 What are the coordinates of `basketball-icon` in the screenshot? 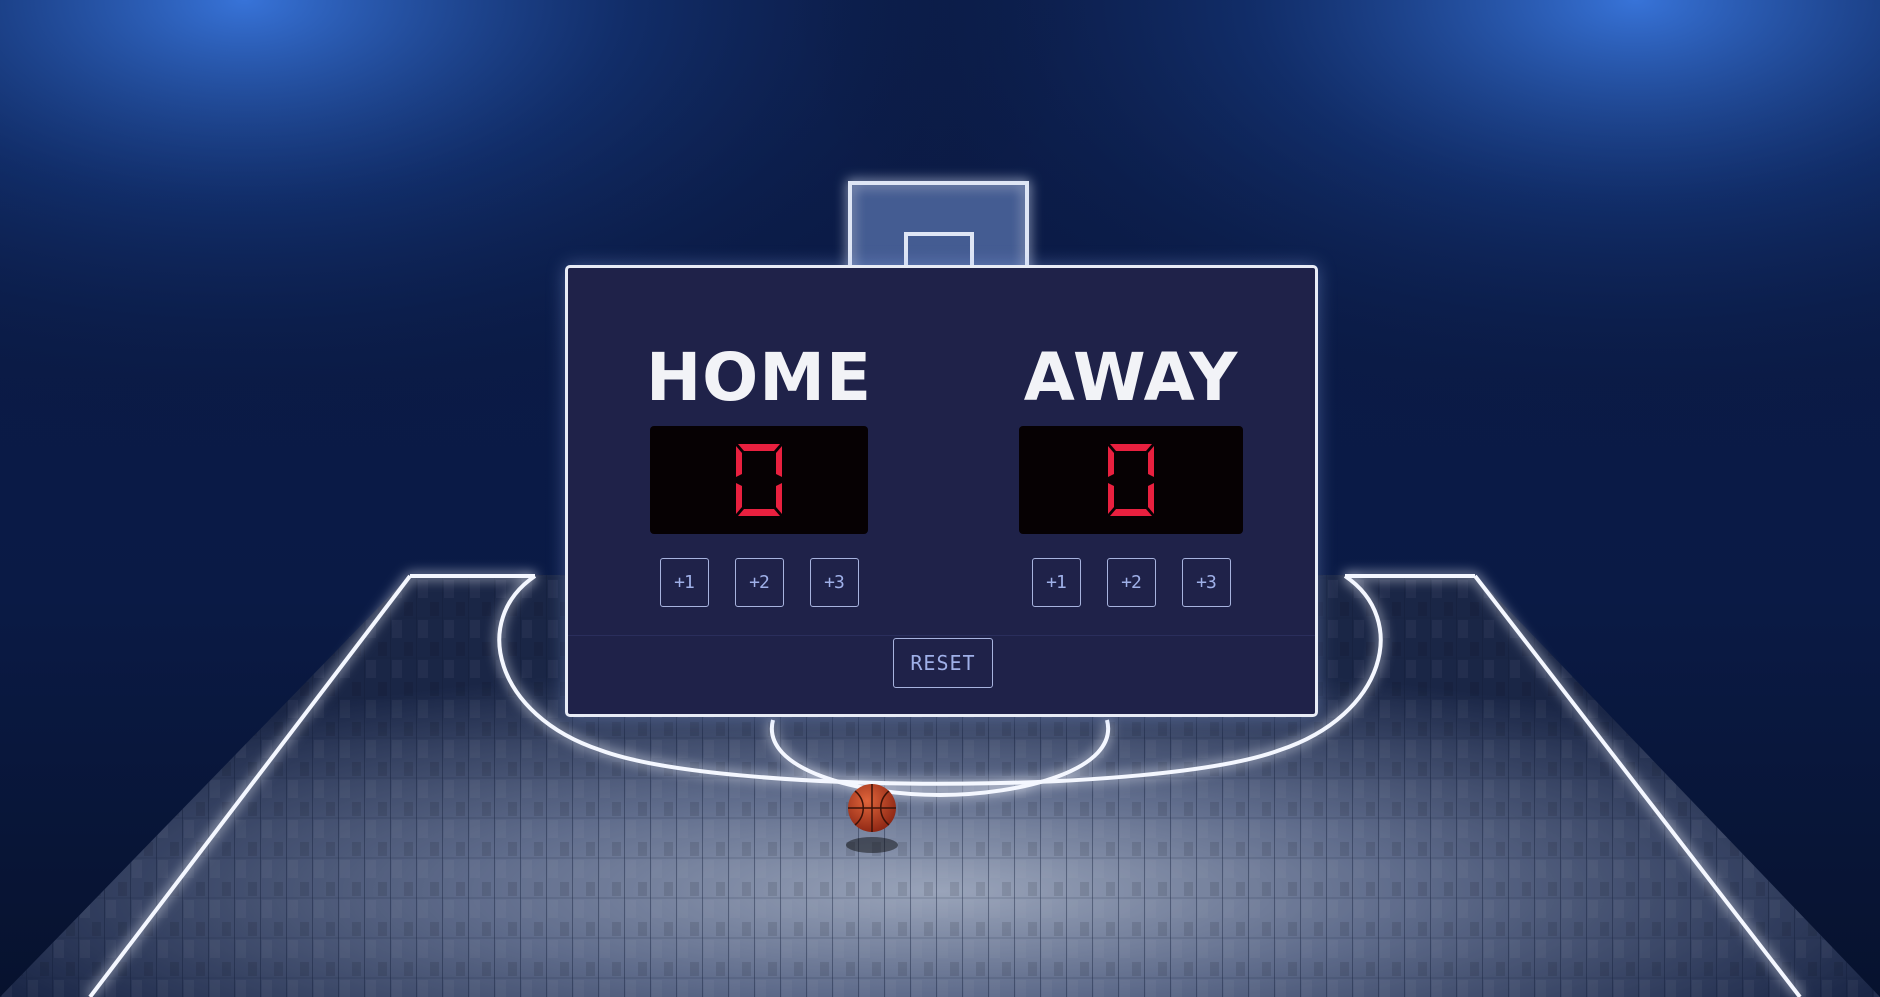 It's located at (872, 808).